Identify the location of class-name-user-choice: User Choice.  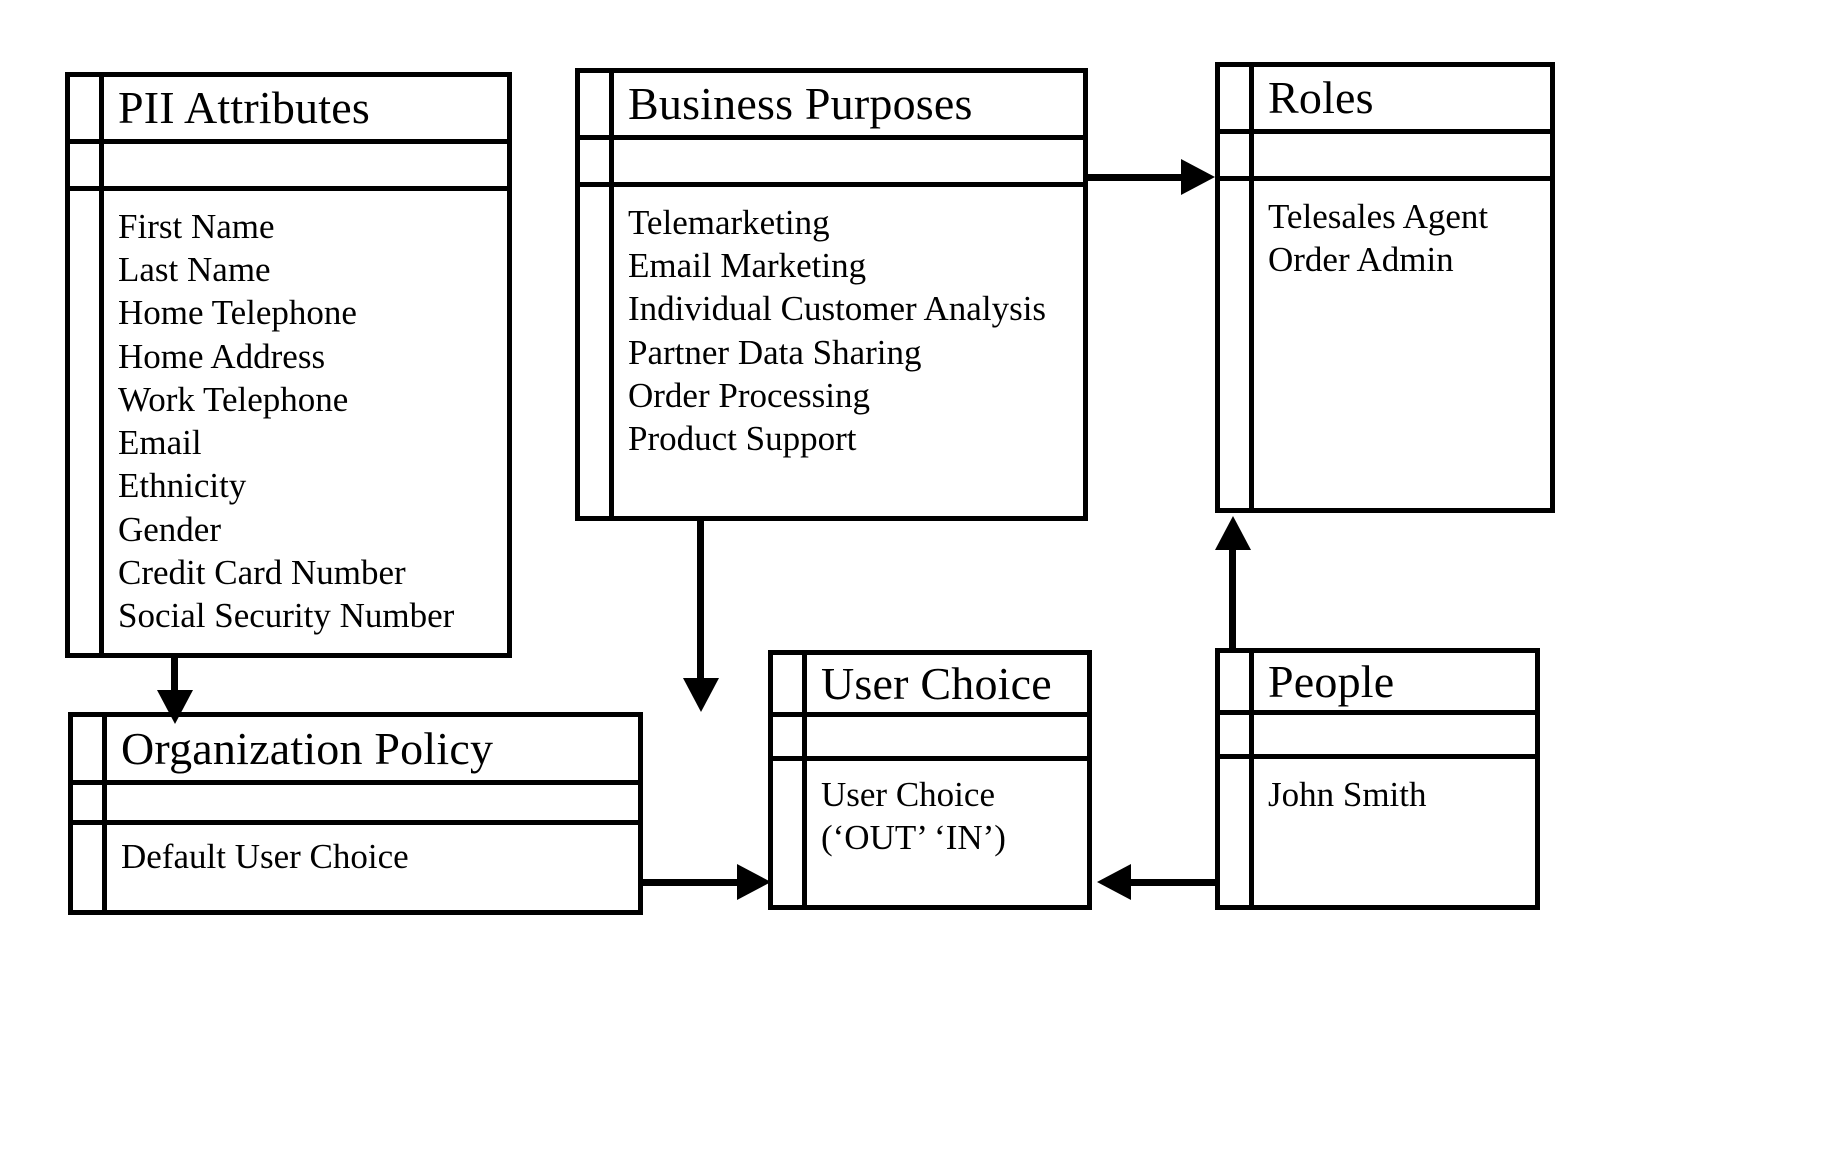
(936, 683).